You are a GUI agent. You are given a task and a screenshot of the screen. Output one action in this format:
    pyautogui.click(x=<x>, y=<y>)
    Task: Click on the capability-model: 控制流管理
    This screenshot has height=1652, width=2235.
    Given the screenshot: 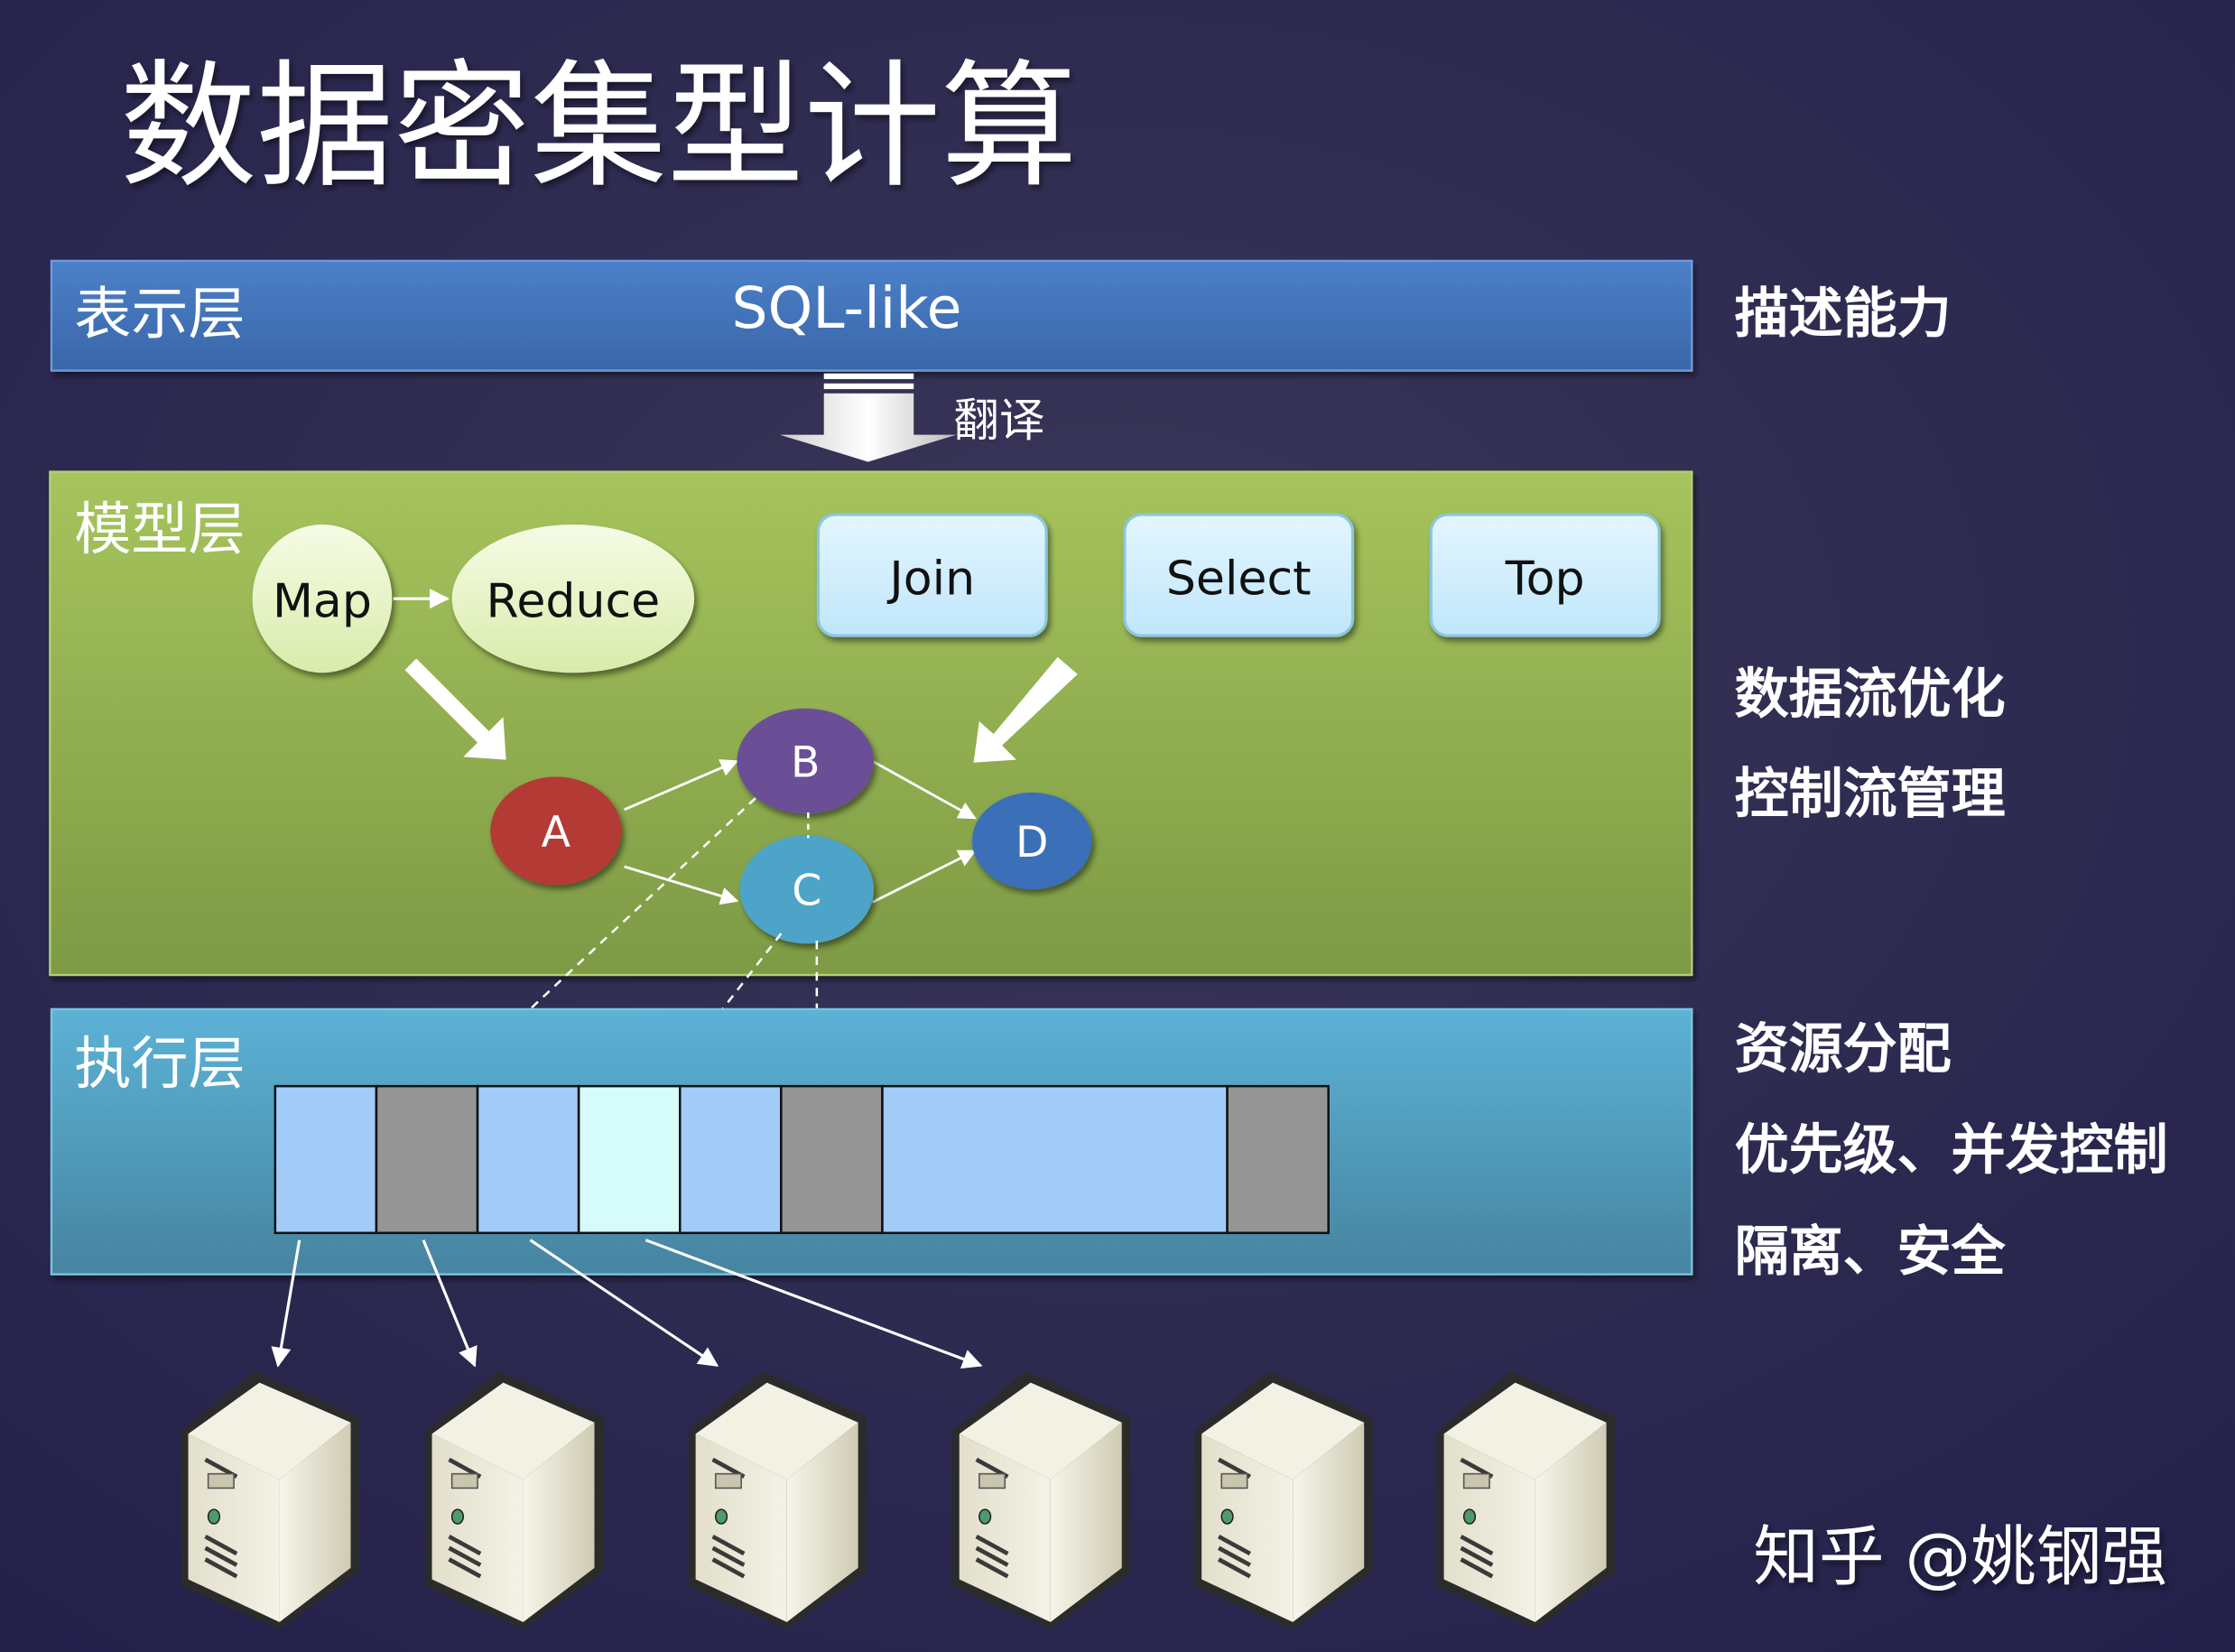 What is the action you would take?
    pyautogui.click(x=1871, y=794)
    